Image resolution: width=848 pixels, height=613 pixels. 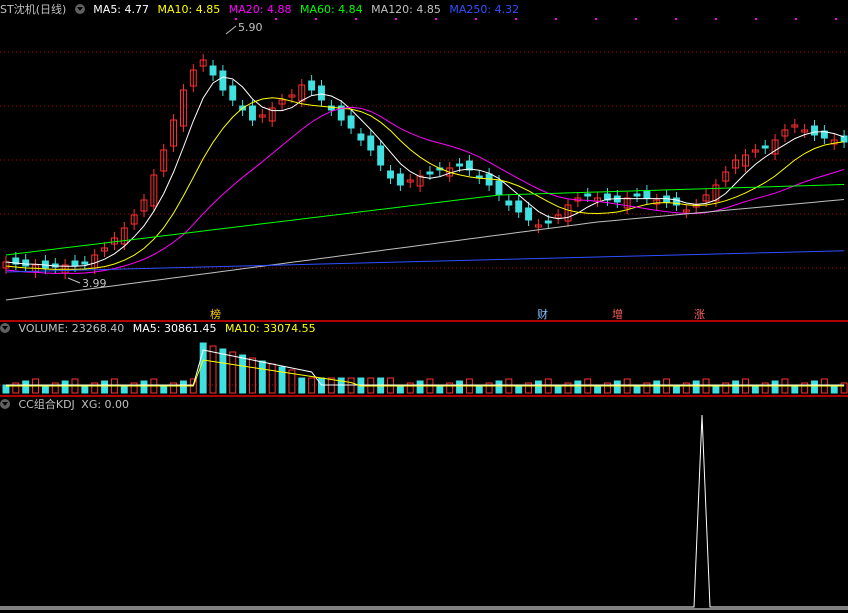 I want to click on volume-ma10-line, so click(x=425, y=373).